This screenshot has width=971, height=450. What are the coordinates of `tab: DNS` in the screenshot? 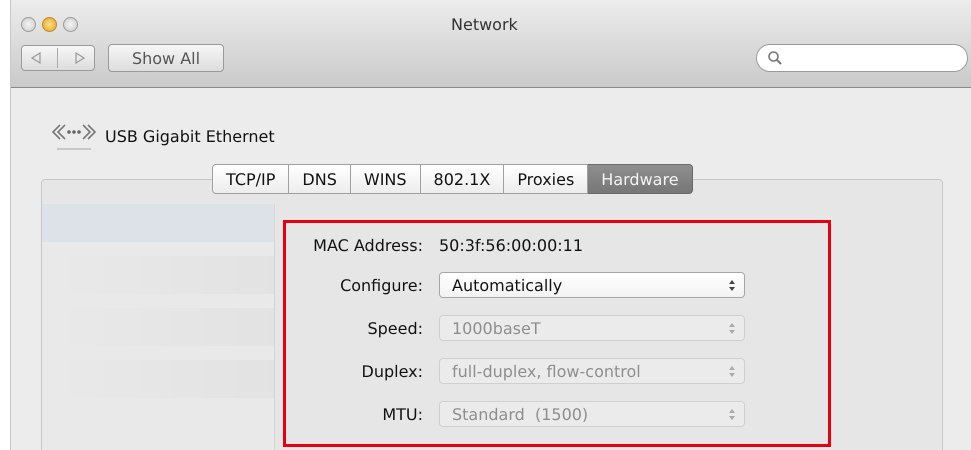 It's located at (320, 179).